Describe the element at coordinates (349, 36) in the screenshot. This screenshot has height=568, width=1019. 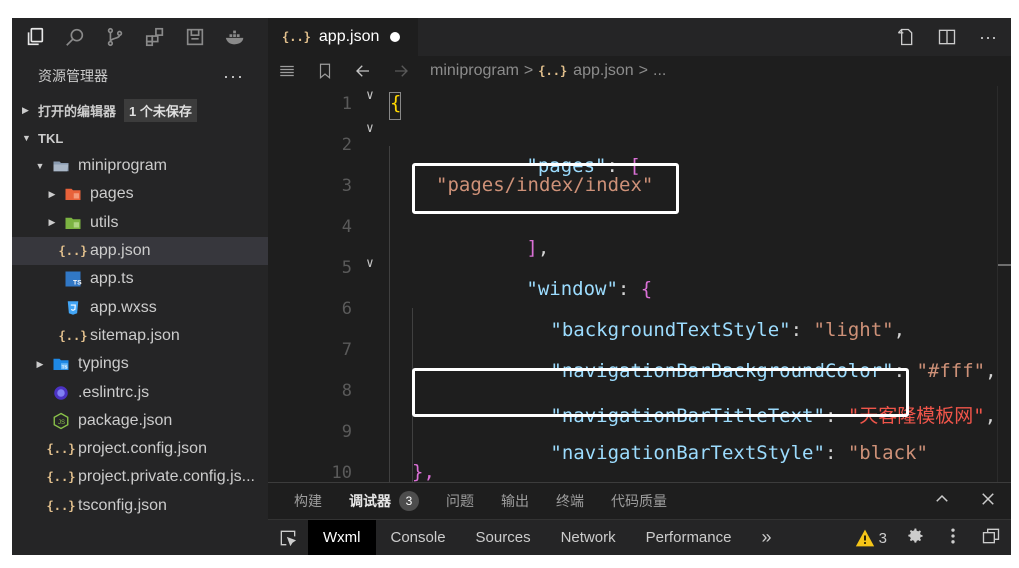
I see `tab-label: app.json` at that location.